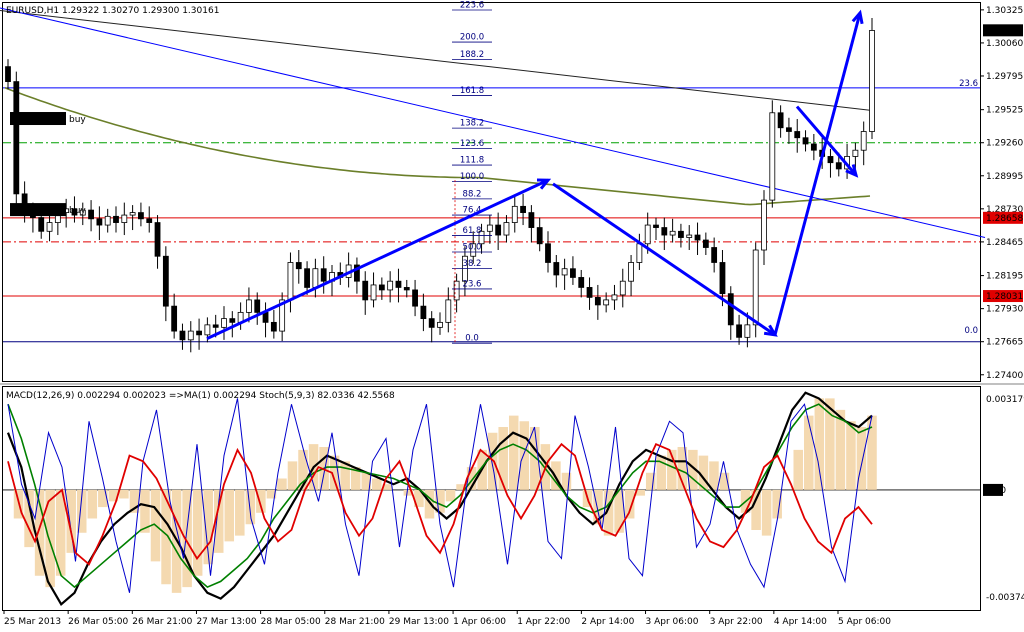 The width and height of the screenshot is (1024, 632). I want to click on time-tick-label: 3 Apr 22:00, so click(736, 622).